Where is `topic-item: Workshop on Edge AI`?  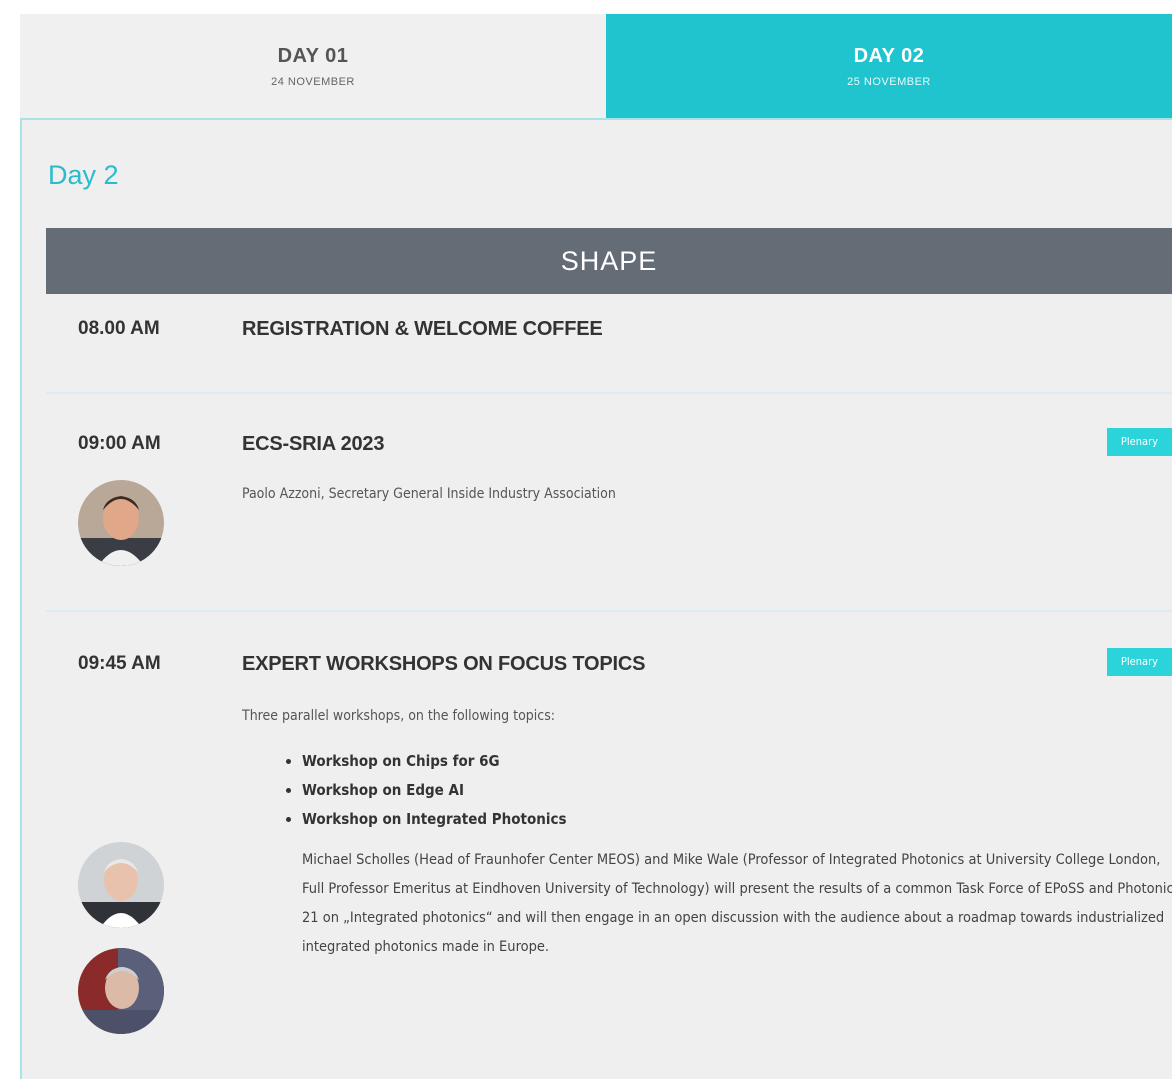 topic-item: Workshop on Edge AI is located at coordinates (434, 790).